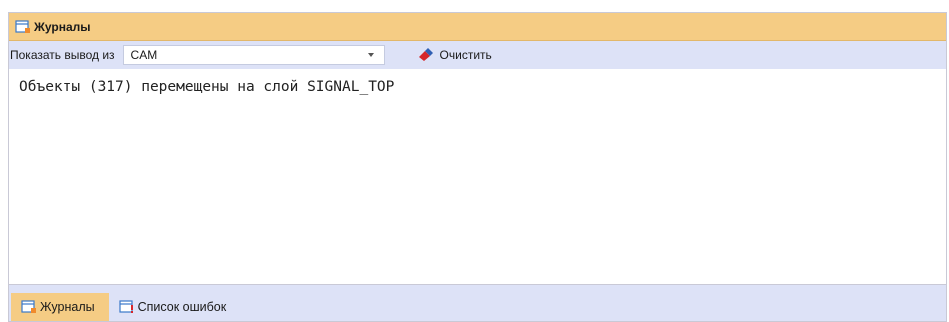 This screenshot has width=949, height=322. Describe the element at coordinates (370, 55) in the screenshot. I see `chevron-down-icon` at that location.